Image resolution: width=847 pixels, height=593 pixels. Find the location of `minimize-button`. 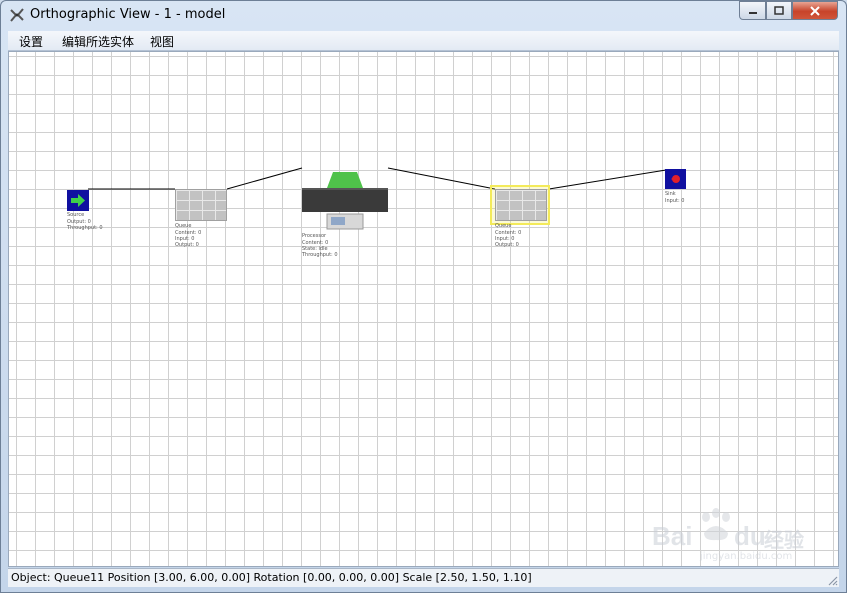

minimize-button is located at coordinates (752, 10).